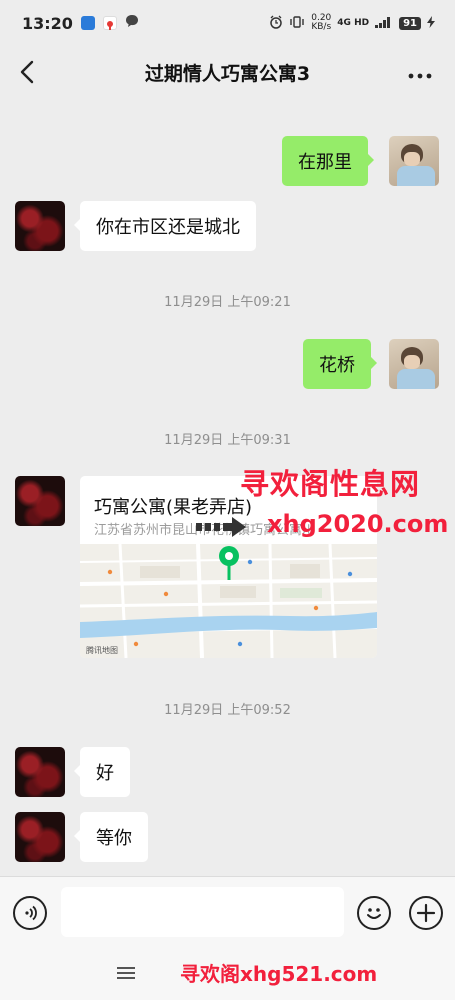 The image size is (455, 1000). Describe the element at coordinates (202, 912) in the screenshot. I see `message-input` at that location.